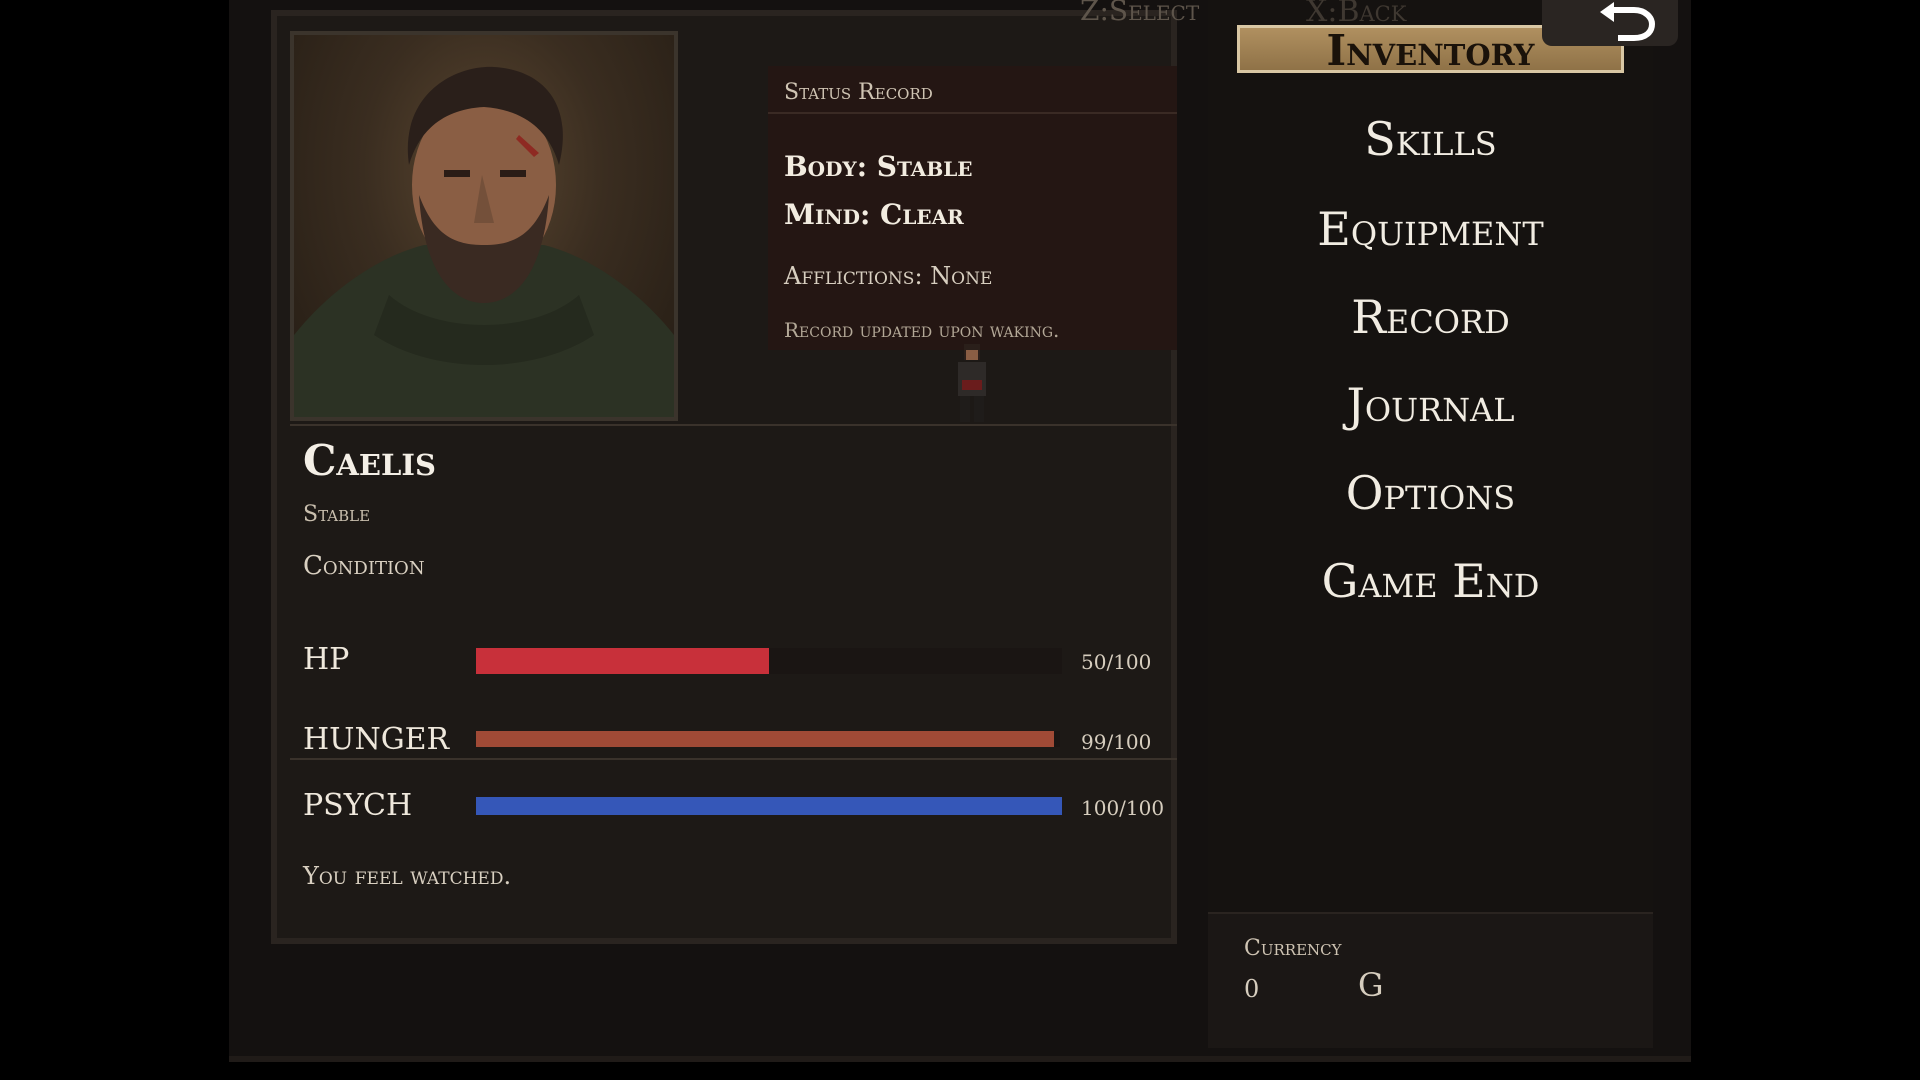 This screenshot has width=1920, height=1080. Describe the element at coordinates (369, 460) in the screenshot. I see `character-name: Caelis` at that location.